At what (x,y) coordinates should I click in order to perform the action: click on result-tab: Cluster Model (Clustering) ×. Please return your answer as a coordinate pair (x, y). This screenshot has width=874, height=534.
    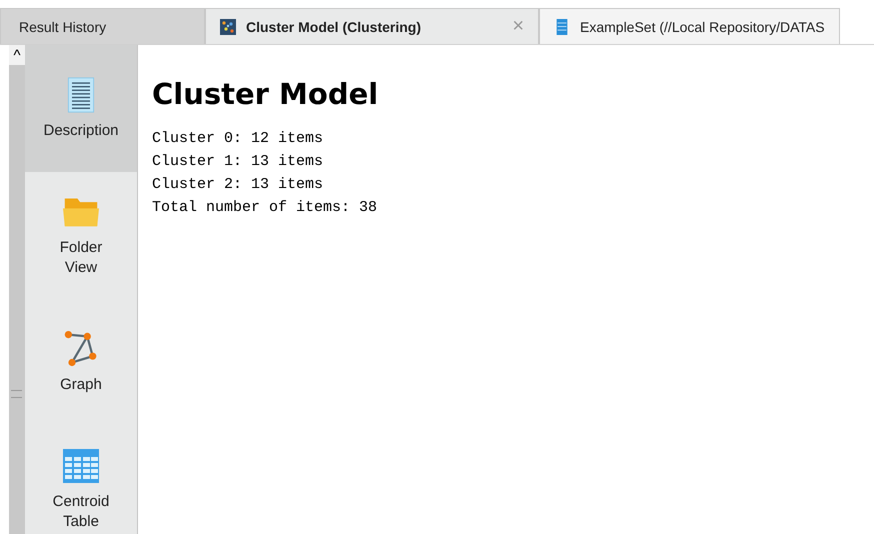
    Looking at the image, I should click on (372, 26).